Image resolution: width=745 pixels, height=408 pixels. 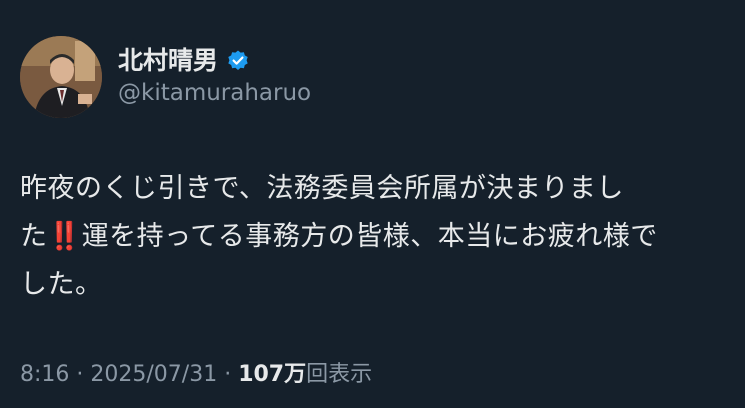 I want to click on views-count: 107万, so click(x=272, y=374).